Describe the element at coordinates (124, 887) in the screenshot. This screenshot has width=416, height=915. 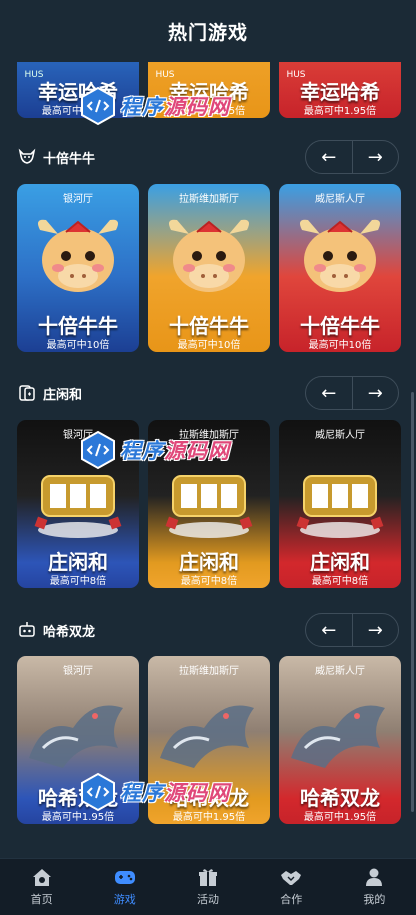
I see `tab-games: 游戏` at that location.